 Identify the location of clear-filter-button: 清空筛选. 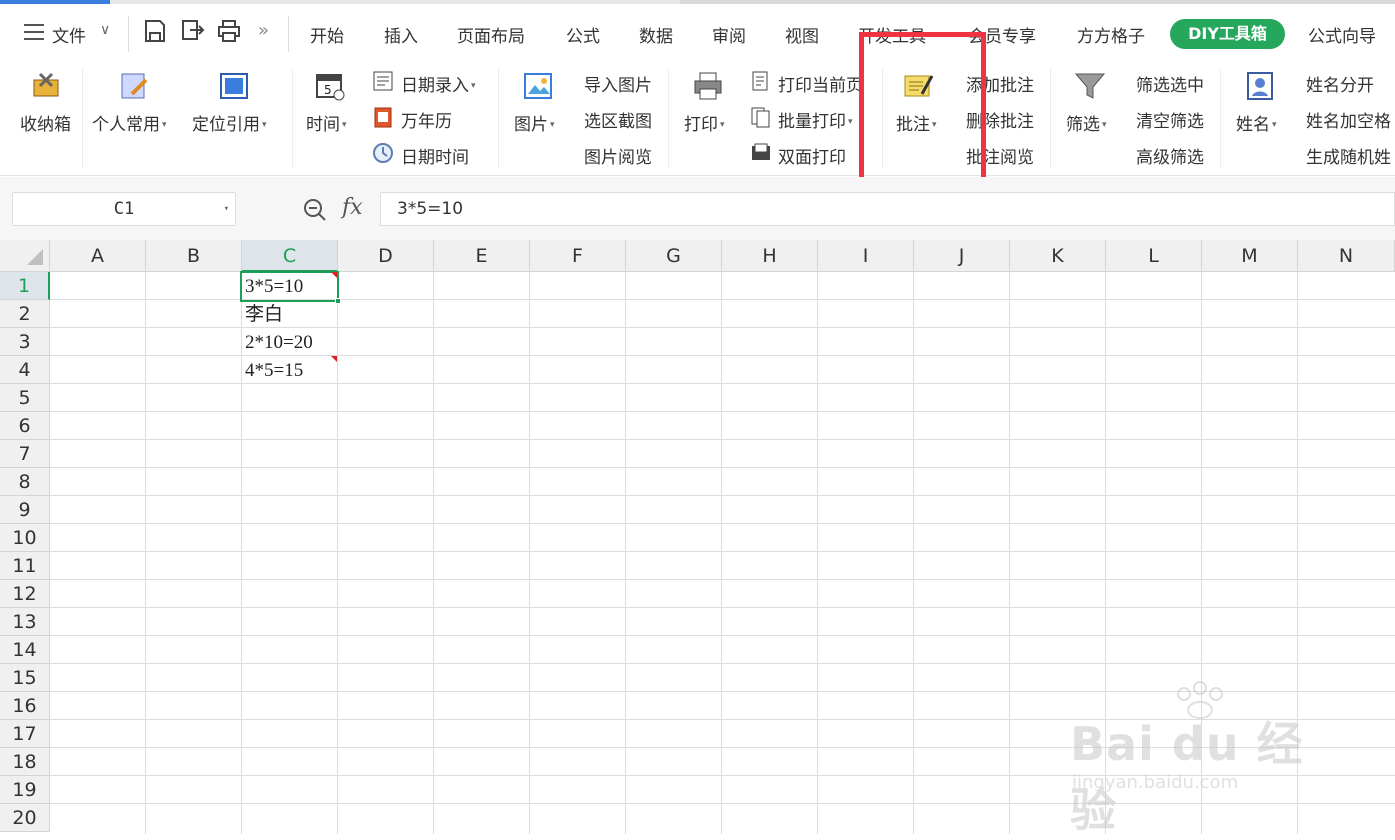
(1170, 119).